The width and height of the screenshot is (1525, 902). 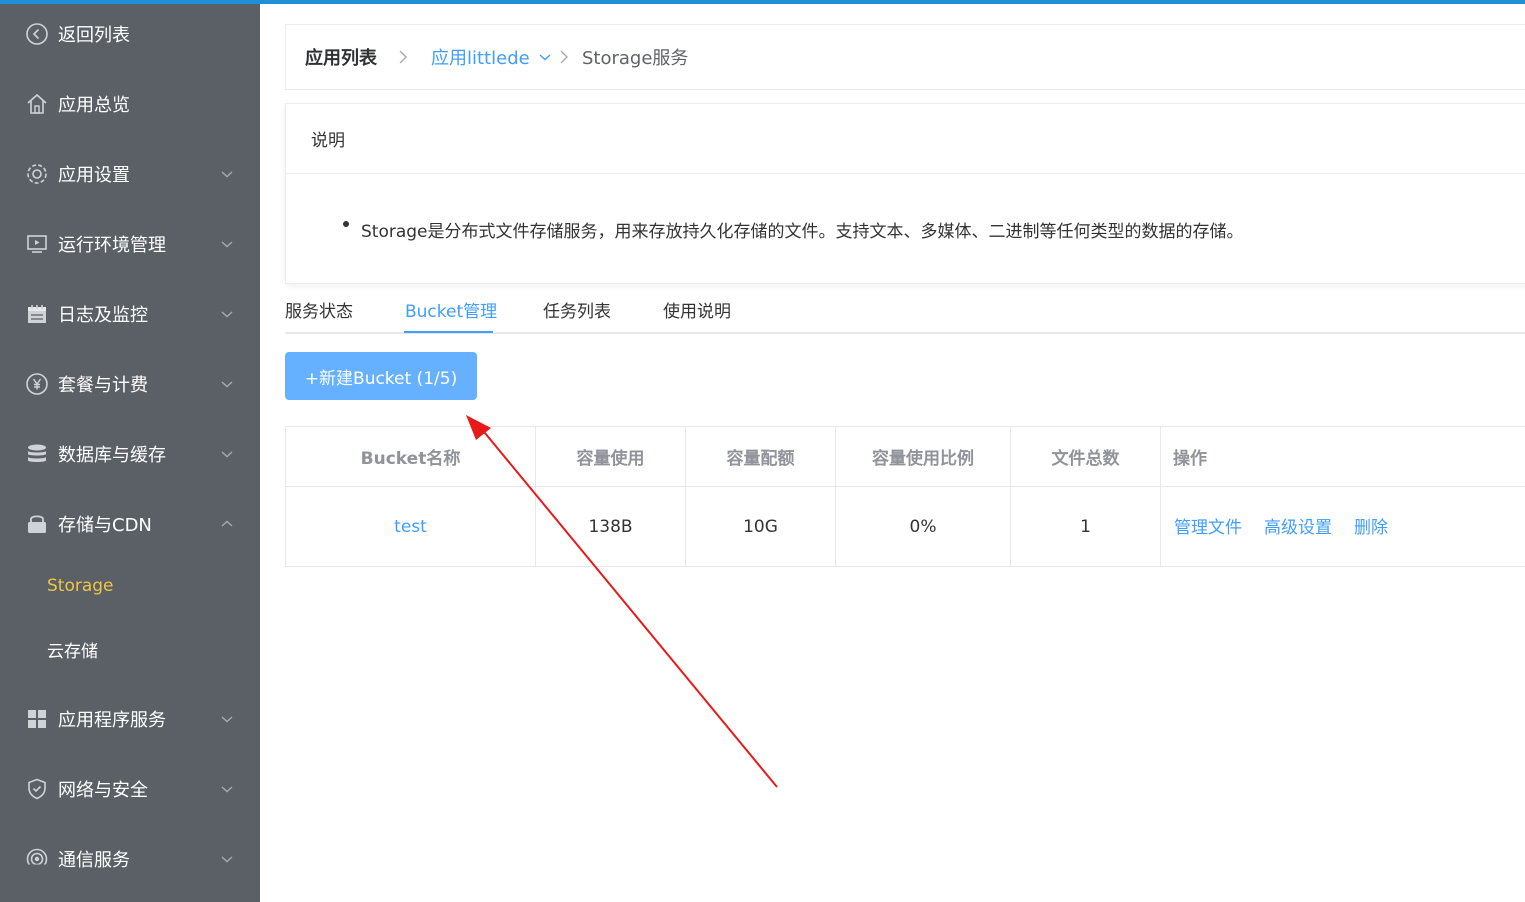 I want to click on sidebar-item-label: 应用设置, so click(x=94, y=175).